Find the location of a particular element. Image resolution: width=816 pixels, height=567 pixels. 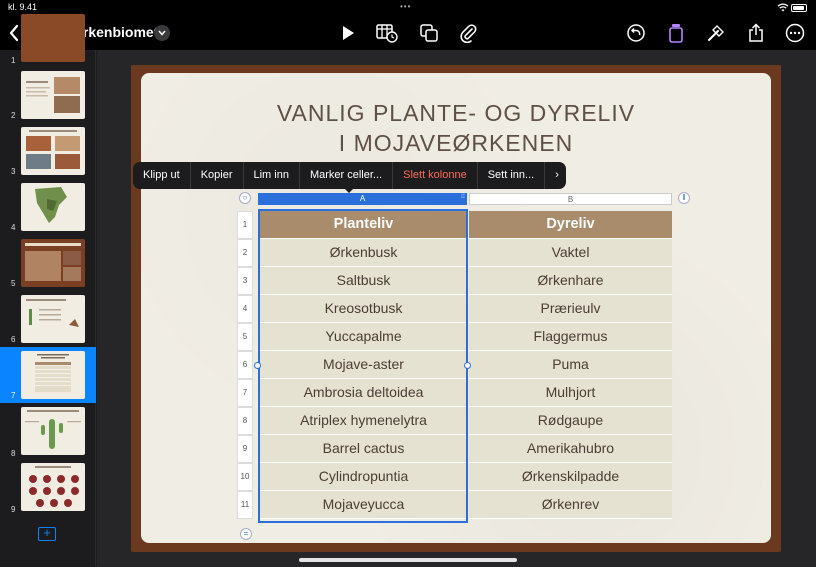

menu-item-cut: Klipp ut is located at coordinates (162, 175).